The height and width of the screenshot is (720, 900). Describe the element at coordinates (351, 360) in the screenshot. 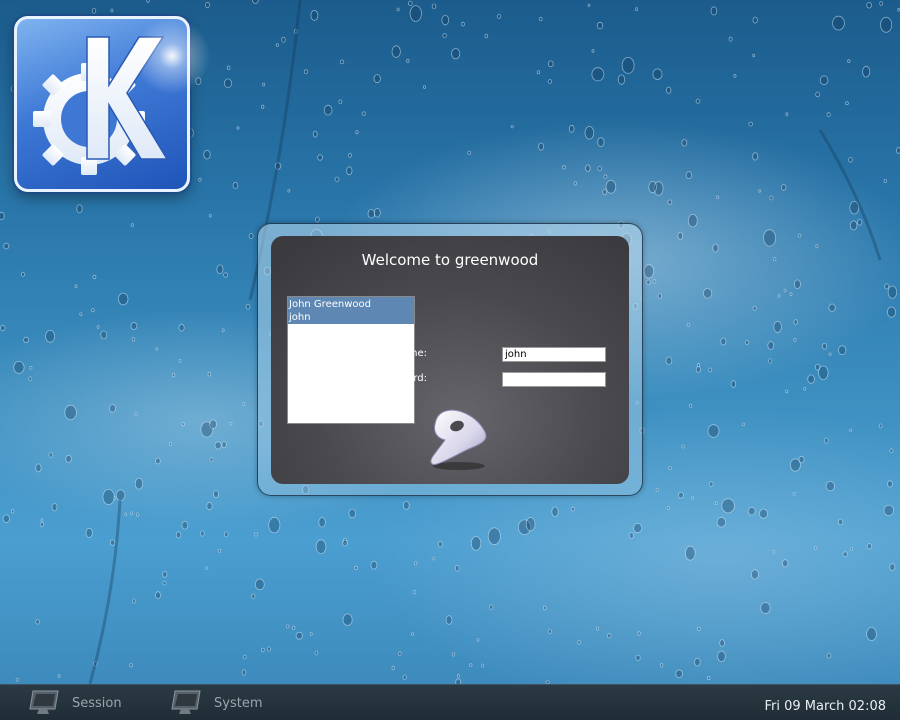

I see `user-list: John Greenwood john` at that location.